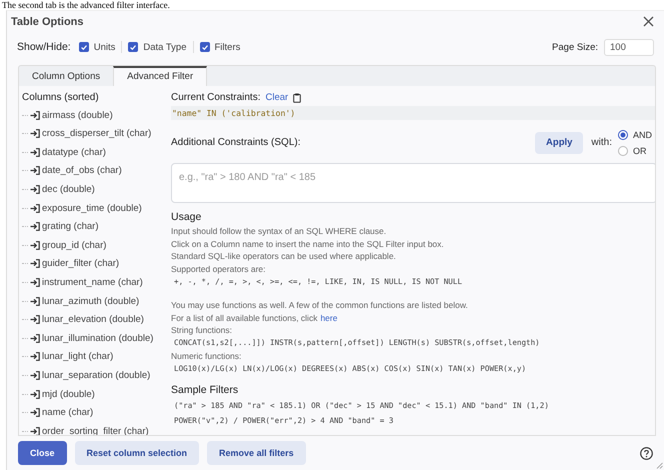  What do you see at coordinates (329, 318) in the screenshot?
I see `functions-link: here` at bounding box center [329, 318].